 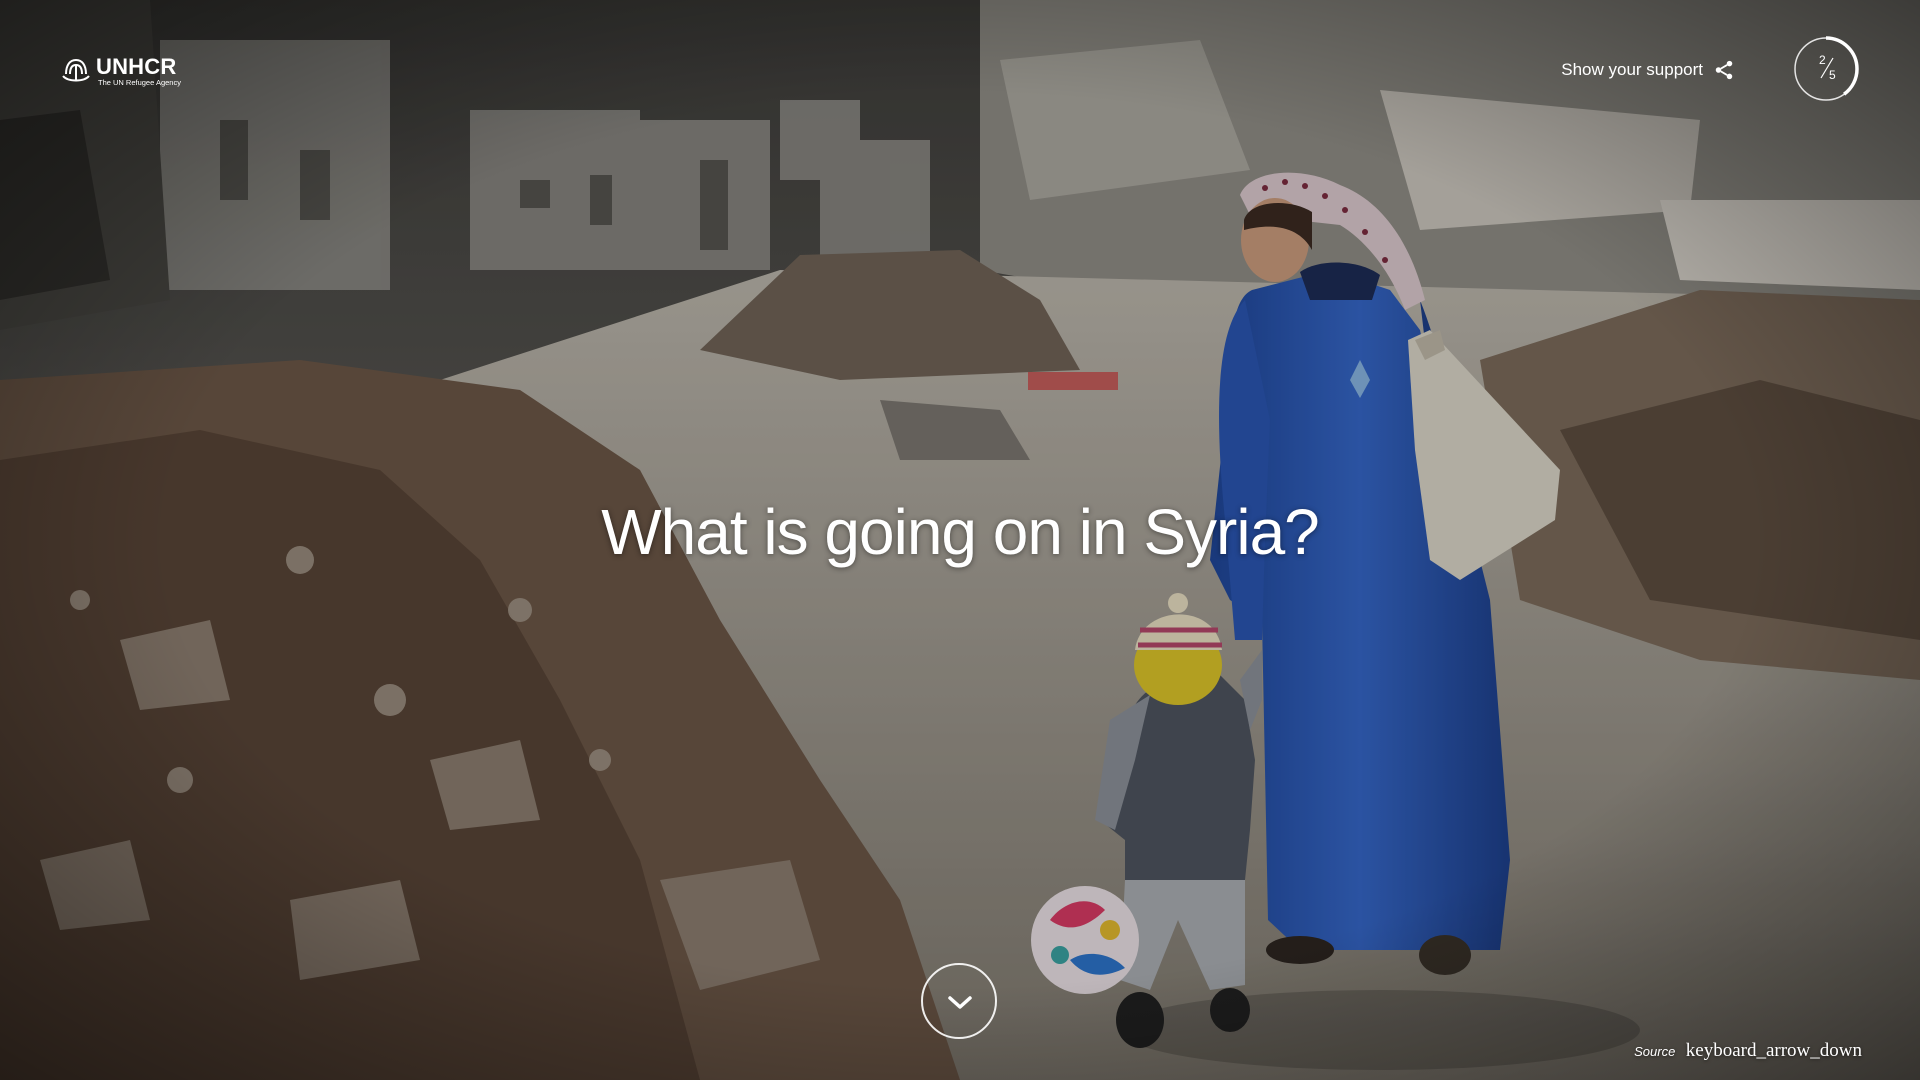 I want to click on unhcr-emblem-icon, so click(x=76, y=70).